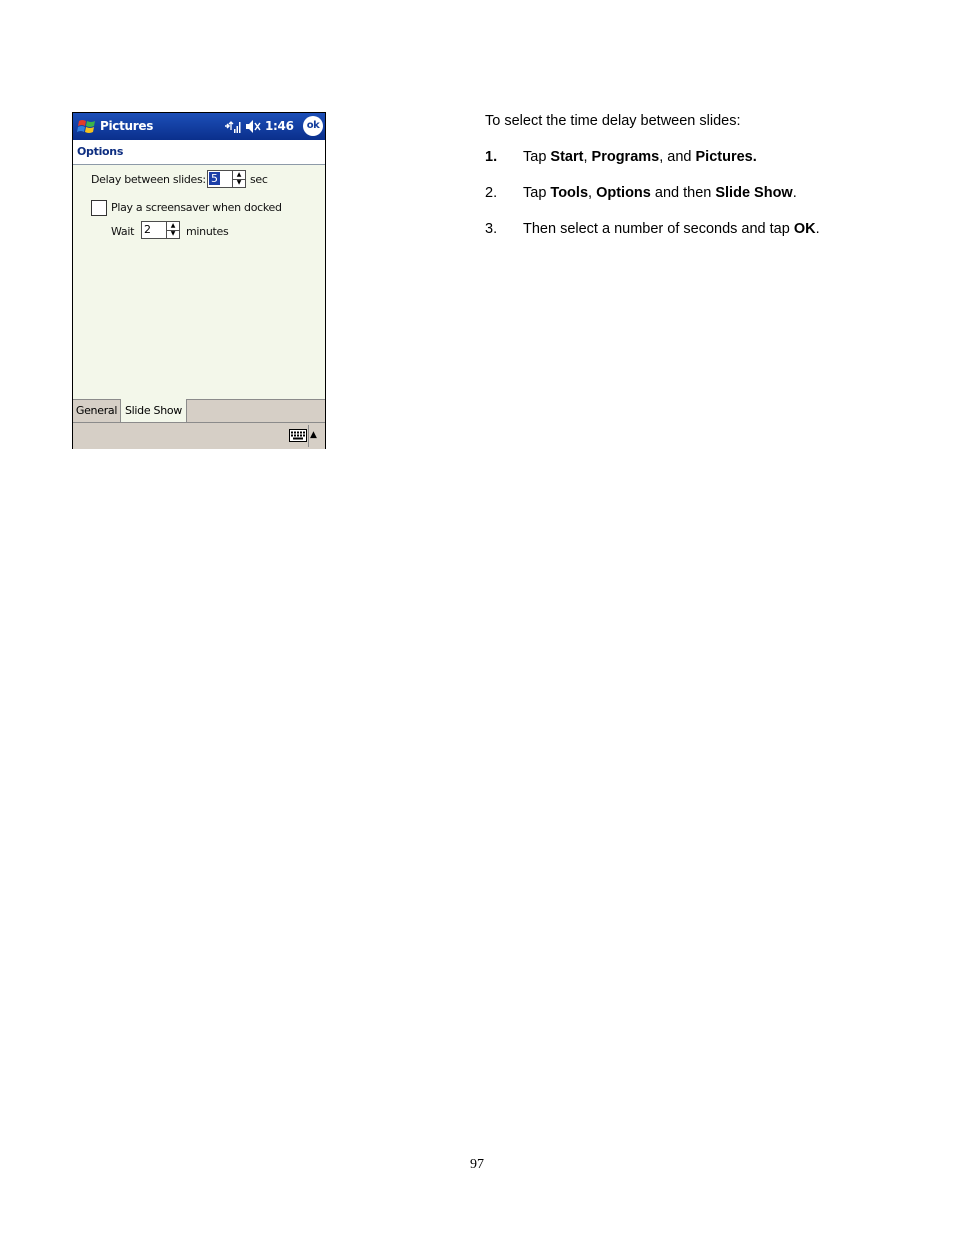 The height and width of the screenshot is (1235, 954). What do you see at coordinates (253, 126) in the screenshot?
I see `volume-icon` at bounding box center [253, 126].